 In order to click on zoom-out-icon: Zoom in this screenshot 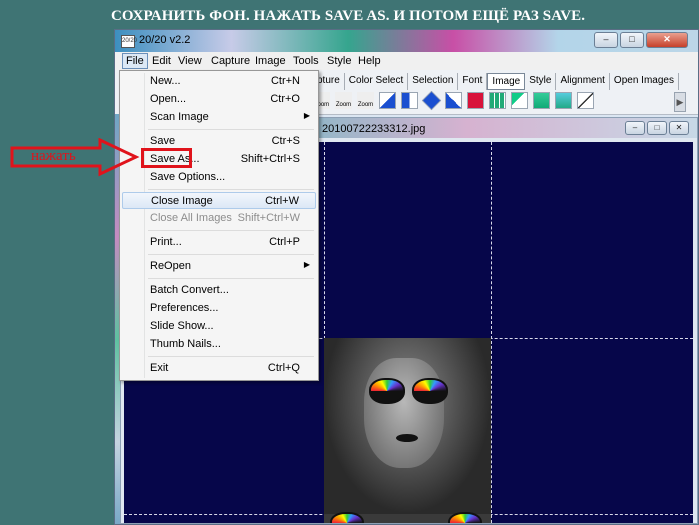, I will do `click(365, 100)`.